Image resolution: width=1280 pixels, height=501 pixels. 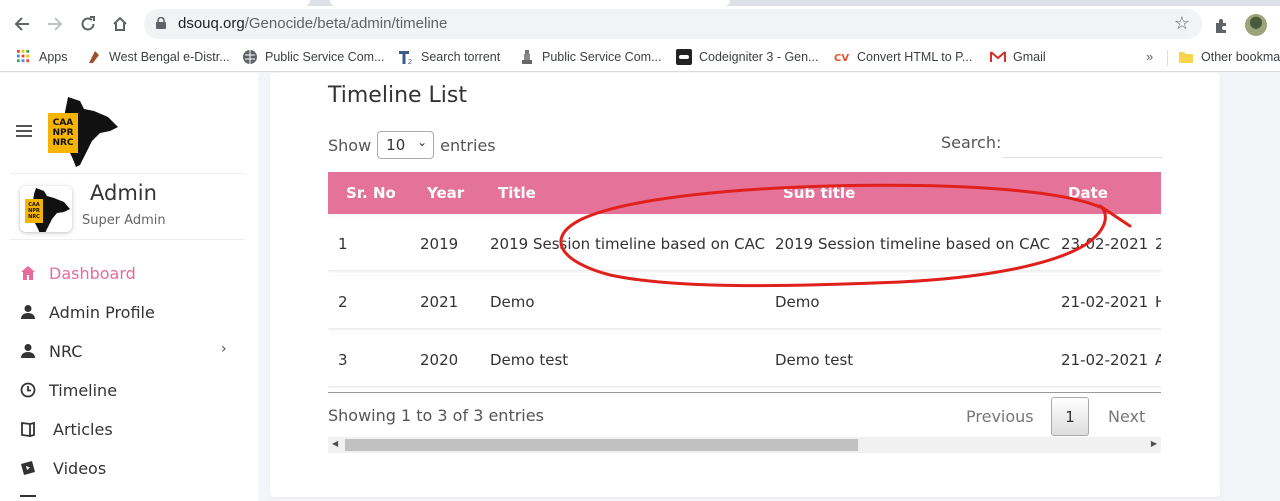 What do you see at coordinates (1105, 302) in the screenshot?
I see `cell-date: 21-02-2021` at bounding box center [1105, 302].